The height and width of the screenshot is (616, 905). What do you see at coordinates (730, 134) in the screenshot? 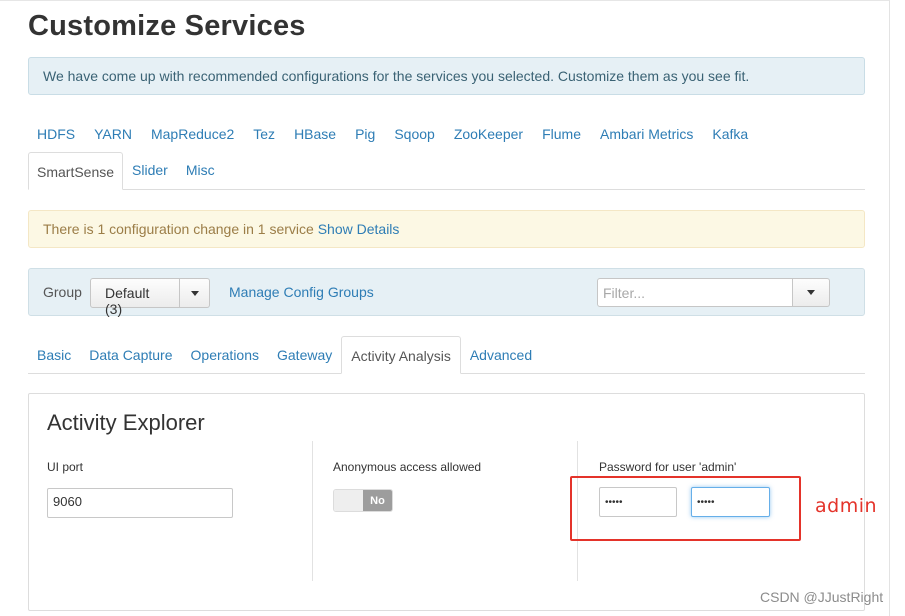
I see `service-tab-kafka: Kafka` at bounding box center [730, 134].